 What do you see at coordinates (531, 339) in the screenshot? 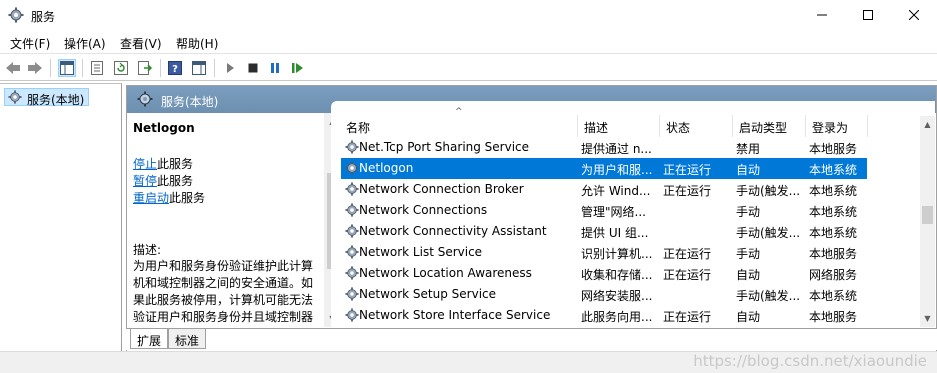
I see `view-tabs: 扩展 标准` at bounding box center [531, 339].